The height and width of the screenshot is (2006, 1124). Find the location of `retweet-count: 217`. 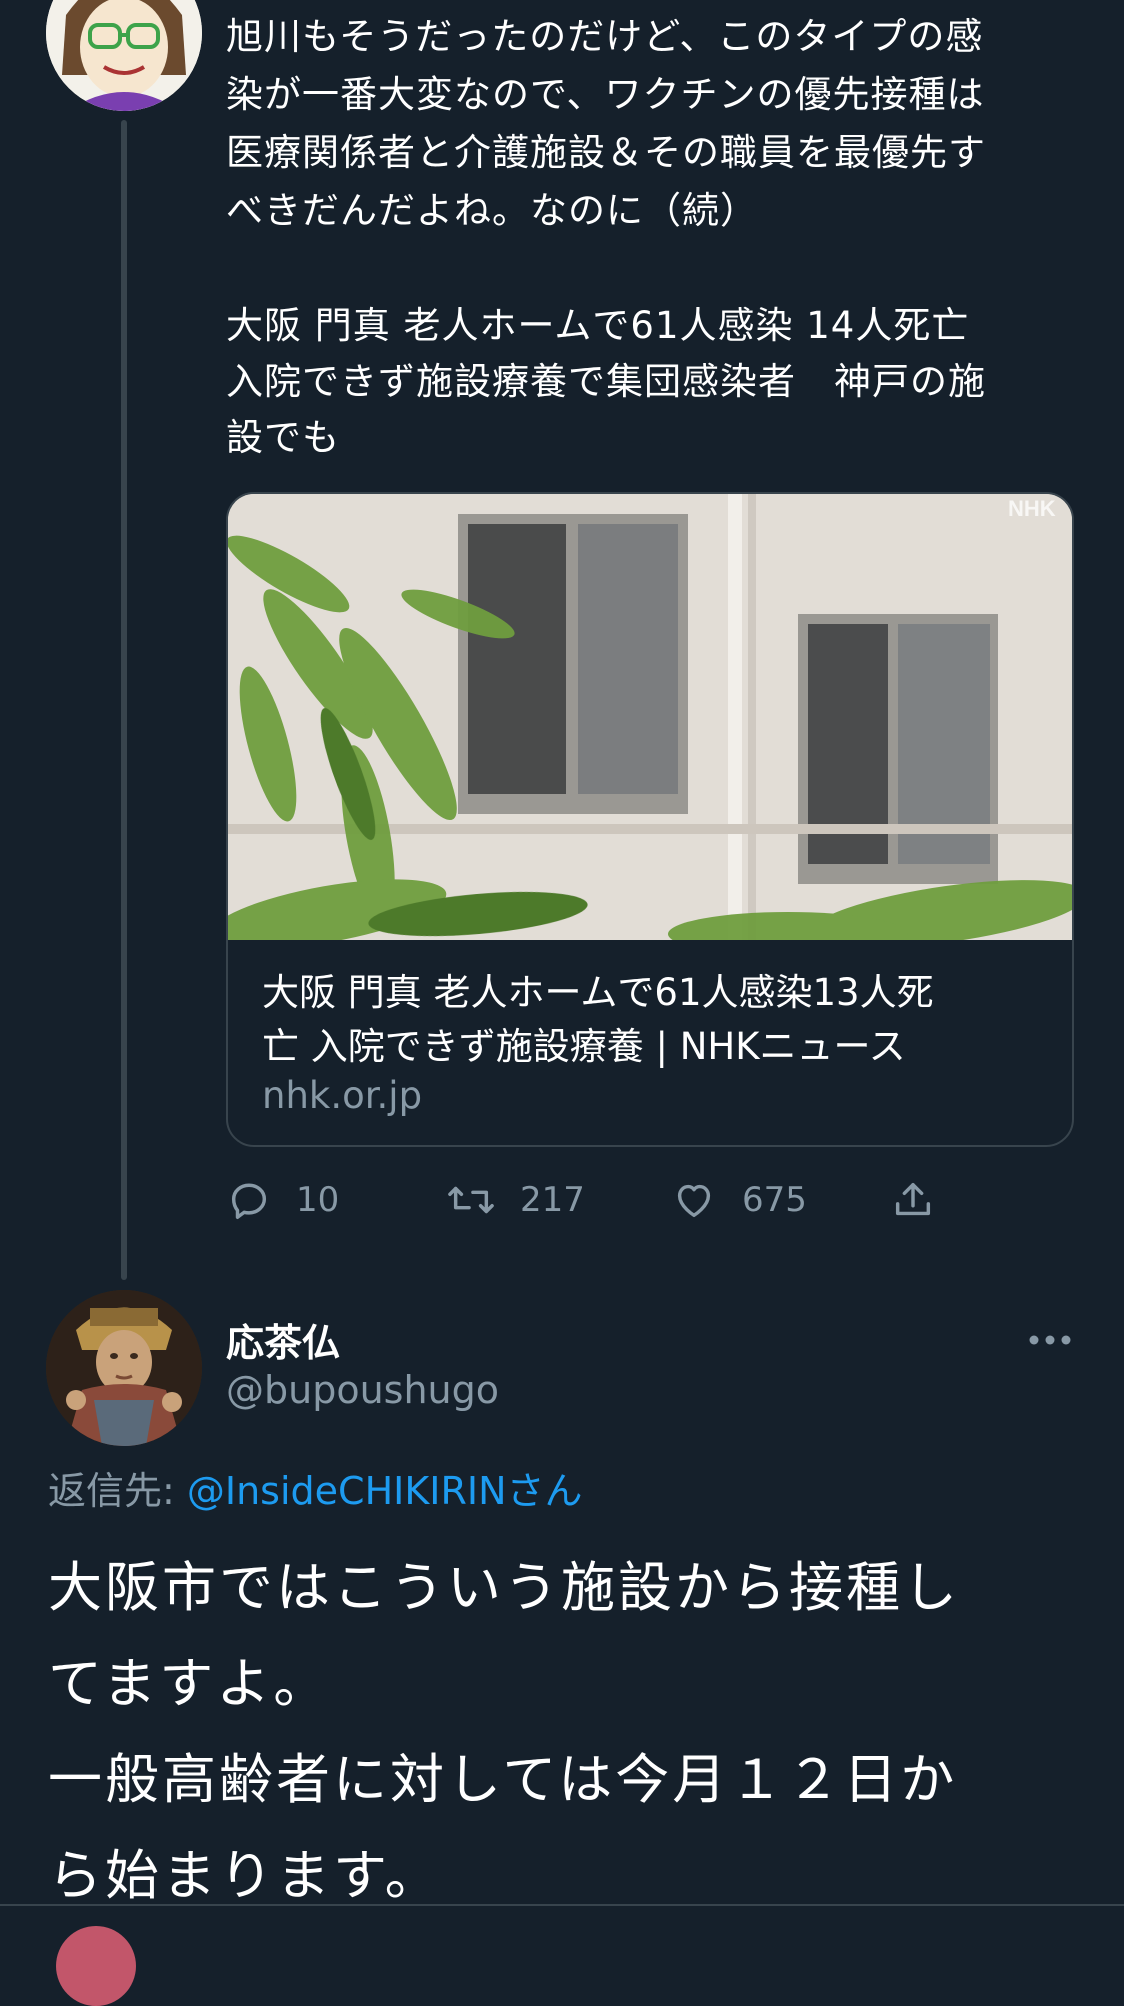

retweet-count: 217 is located at coordinates (552, 1200).